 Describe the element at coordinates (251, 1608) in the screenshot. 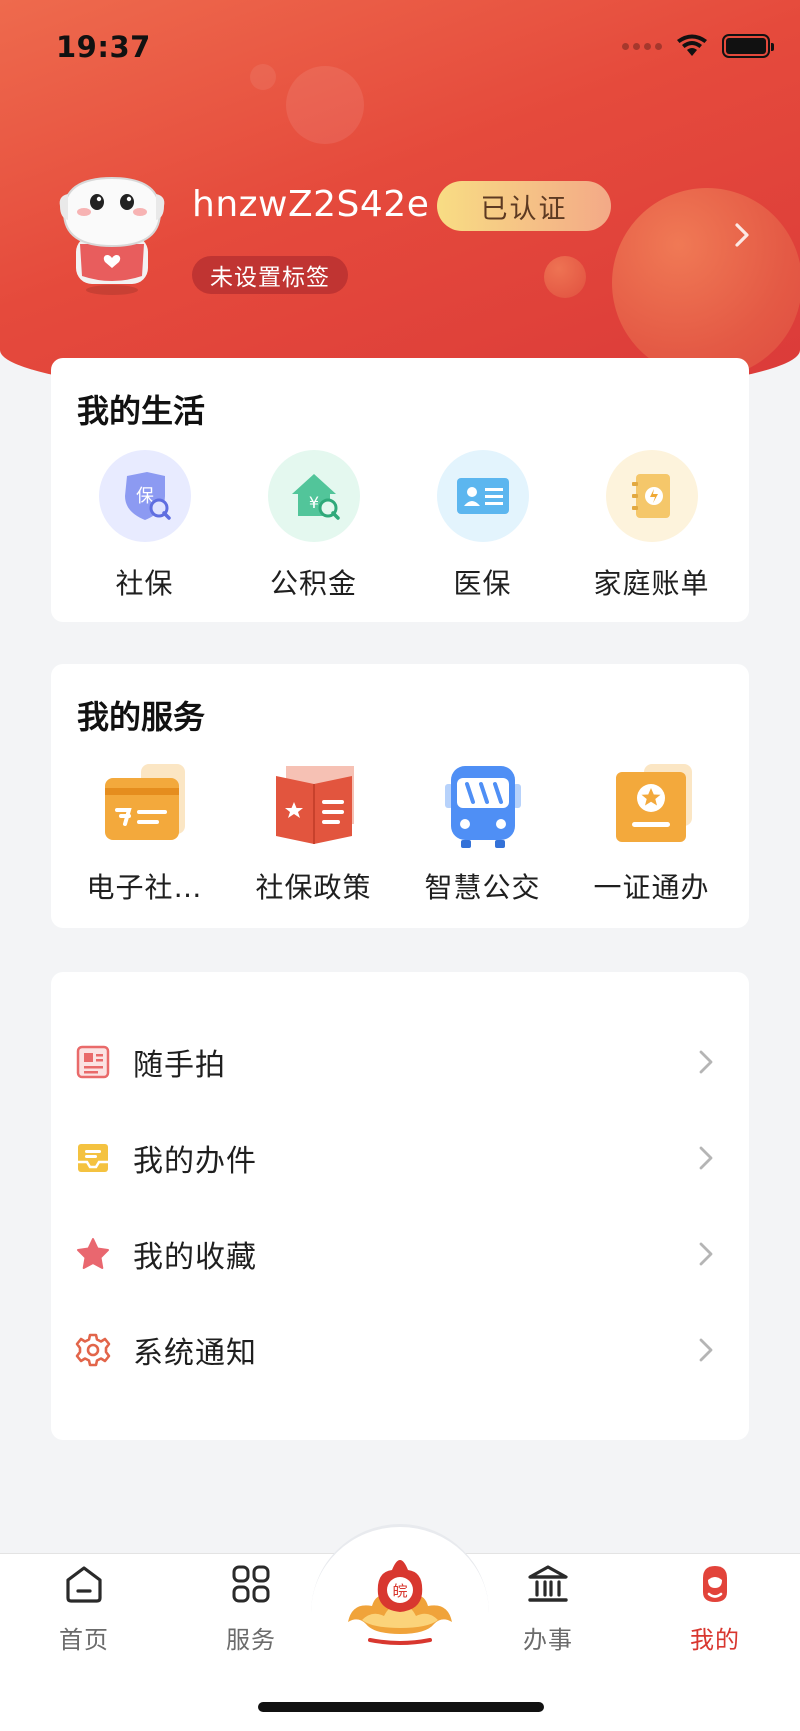

I see `tab-services: 服务` at that location.